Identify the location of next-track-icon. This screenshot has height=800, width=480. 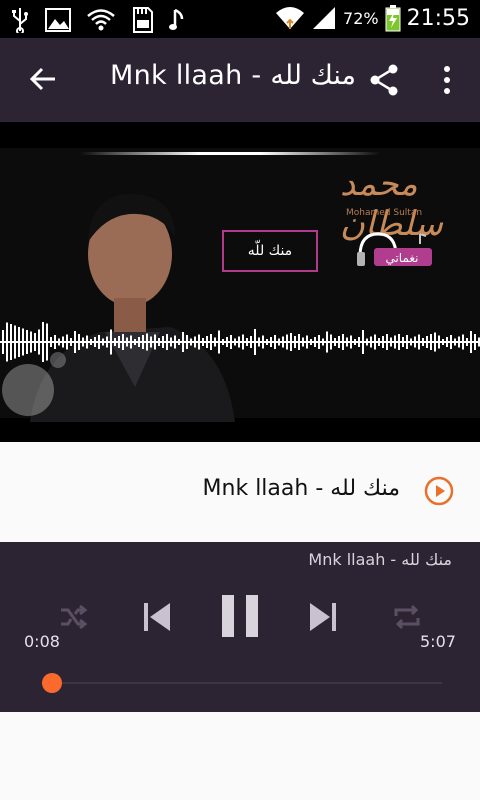
(323, 617).